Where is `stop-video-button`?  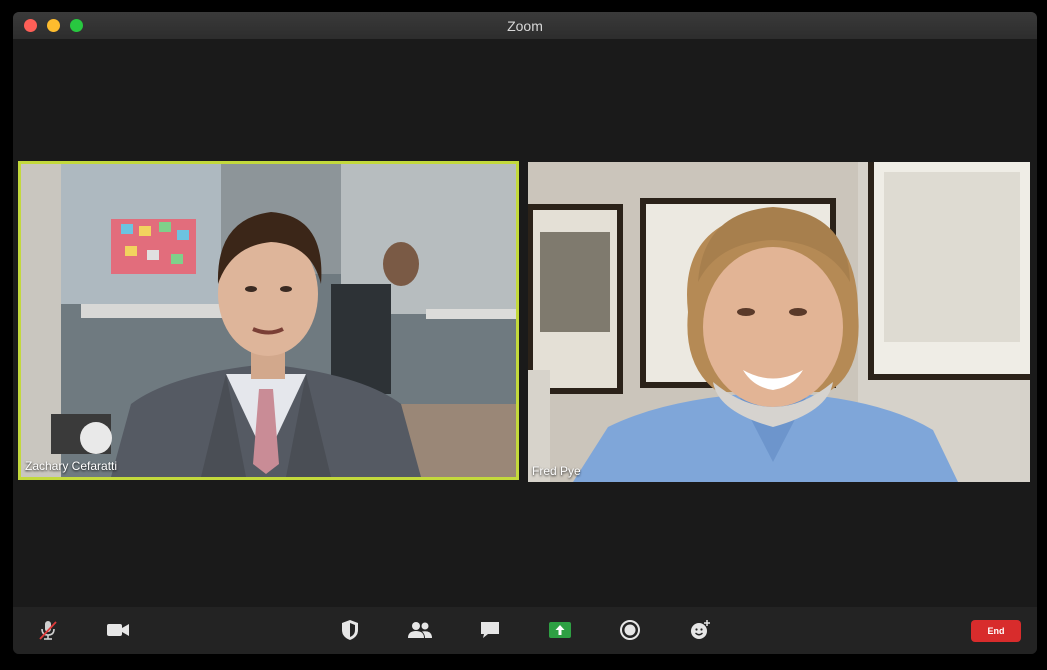 stop-video-button is located at coordinates (118, 630).